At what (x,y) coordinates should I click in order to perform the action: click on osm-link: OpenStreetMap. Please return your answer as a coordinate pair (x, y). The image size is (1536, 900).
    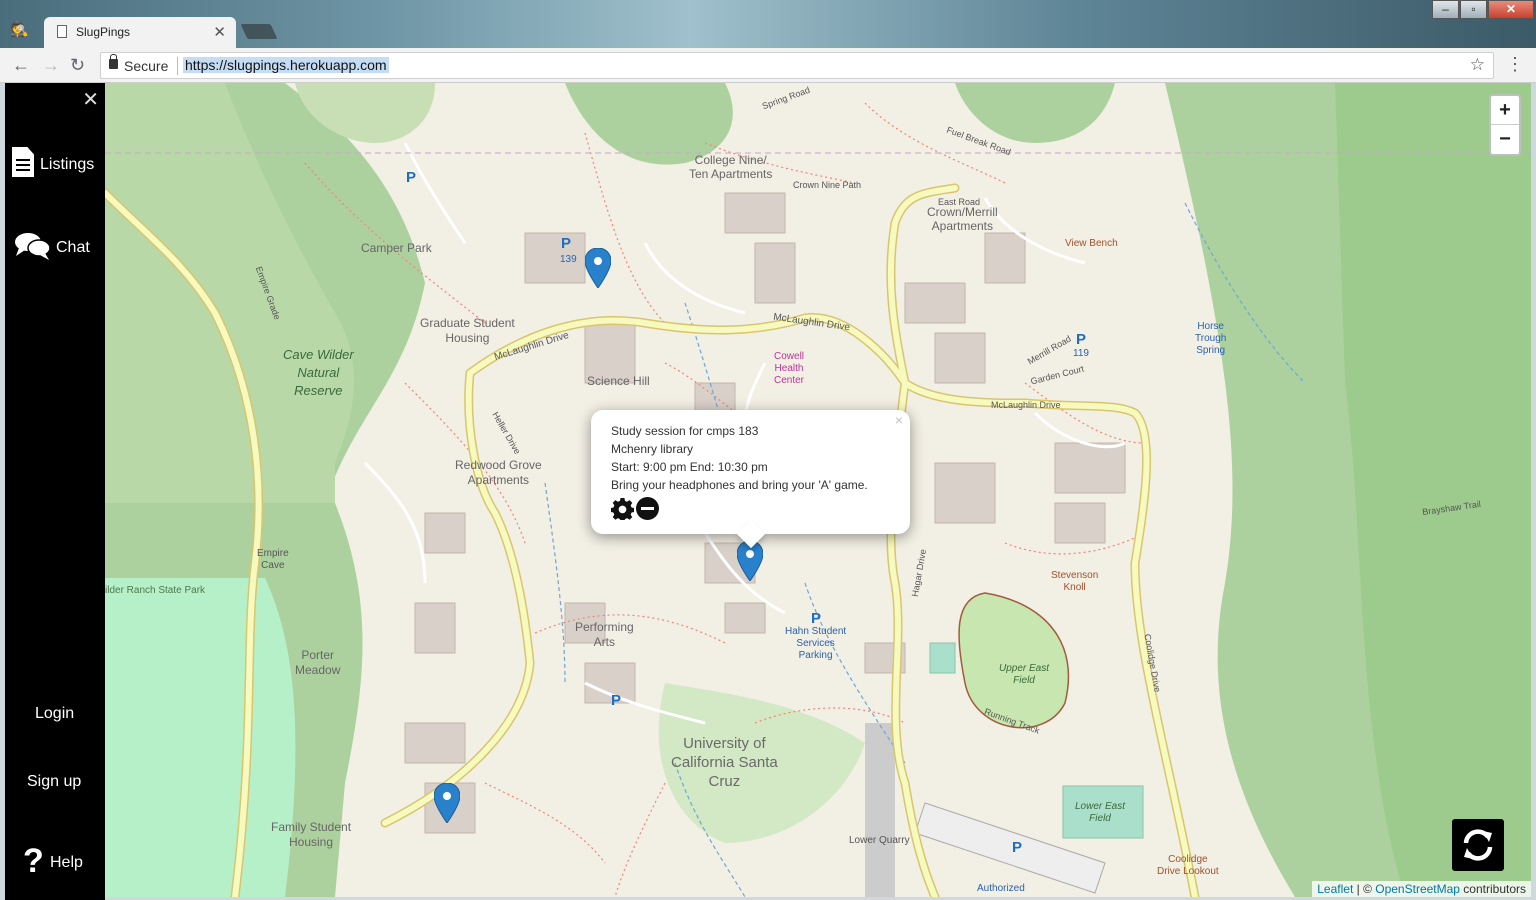
    Looking at the image, I should click on (1417, 889).